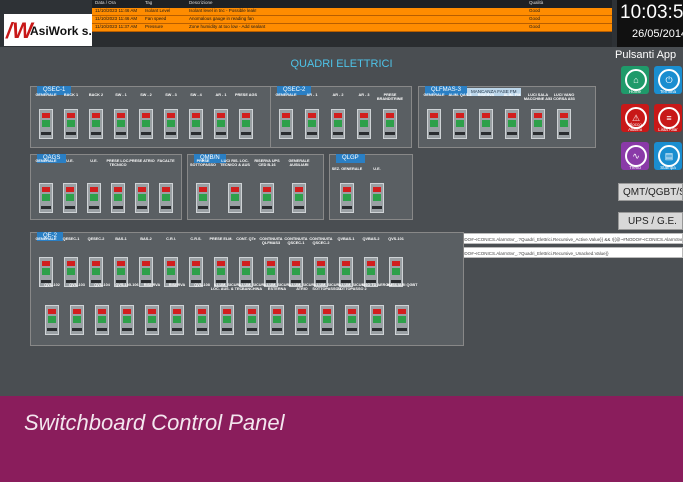 The height and width of the screenshot is (482, 683). I want to click on lista-allarmi-button: ≡ Lista Allar, so click(668, 118).